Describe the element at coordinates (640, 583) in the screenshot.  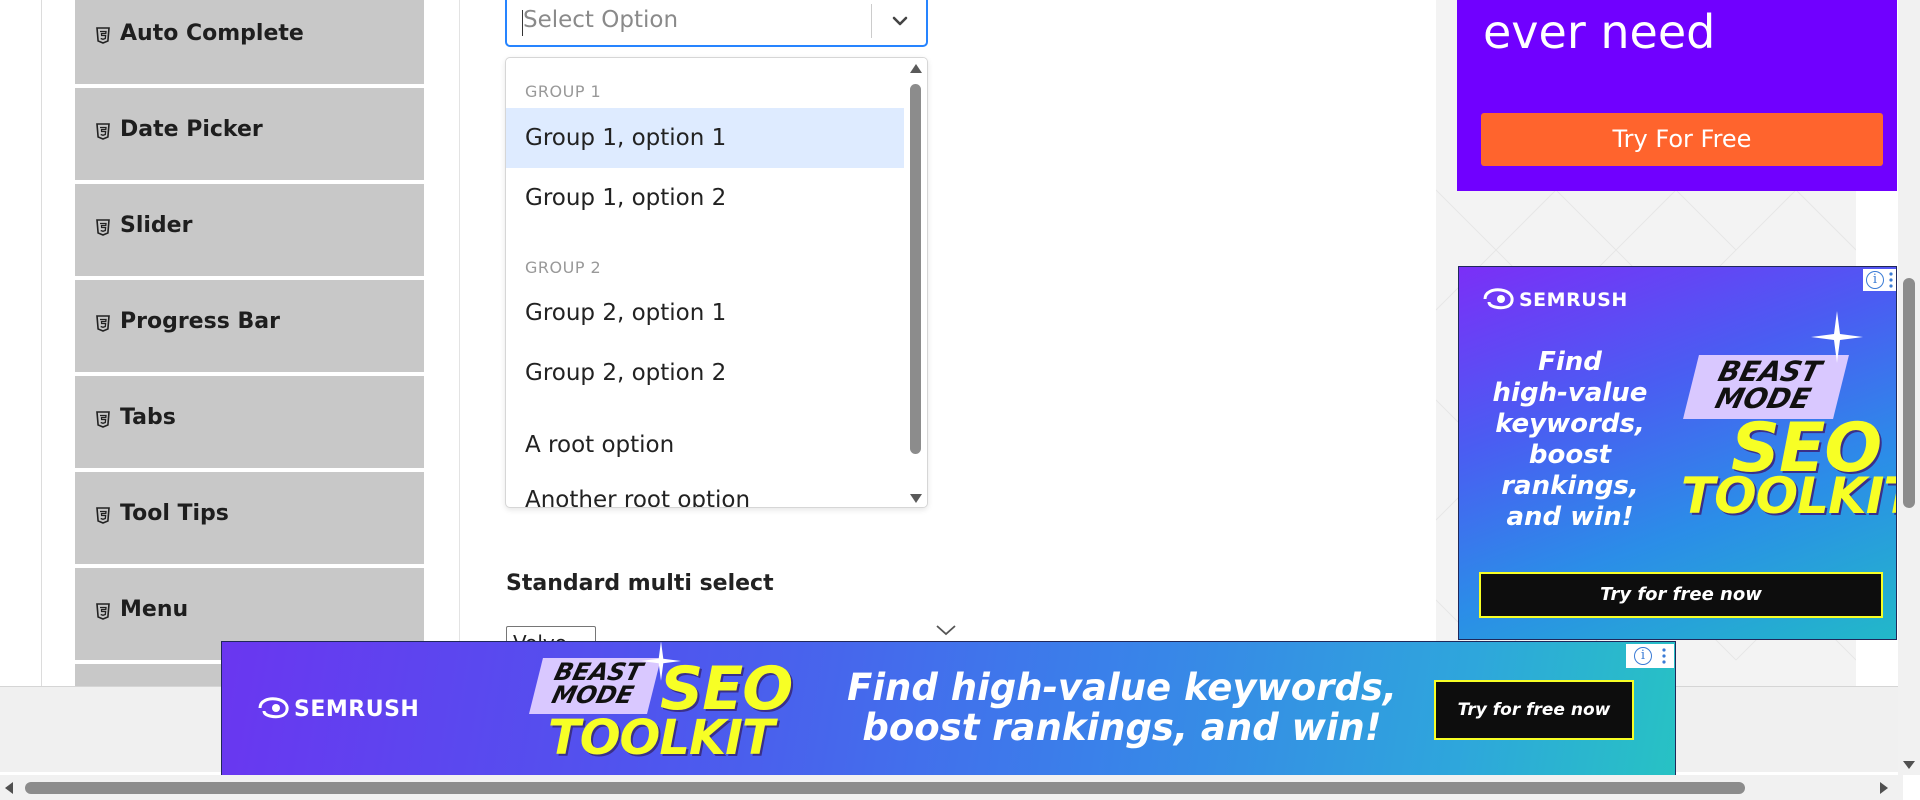
I see `multi-select-label: Standard multi select` at that location.